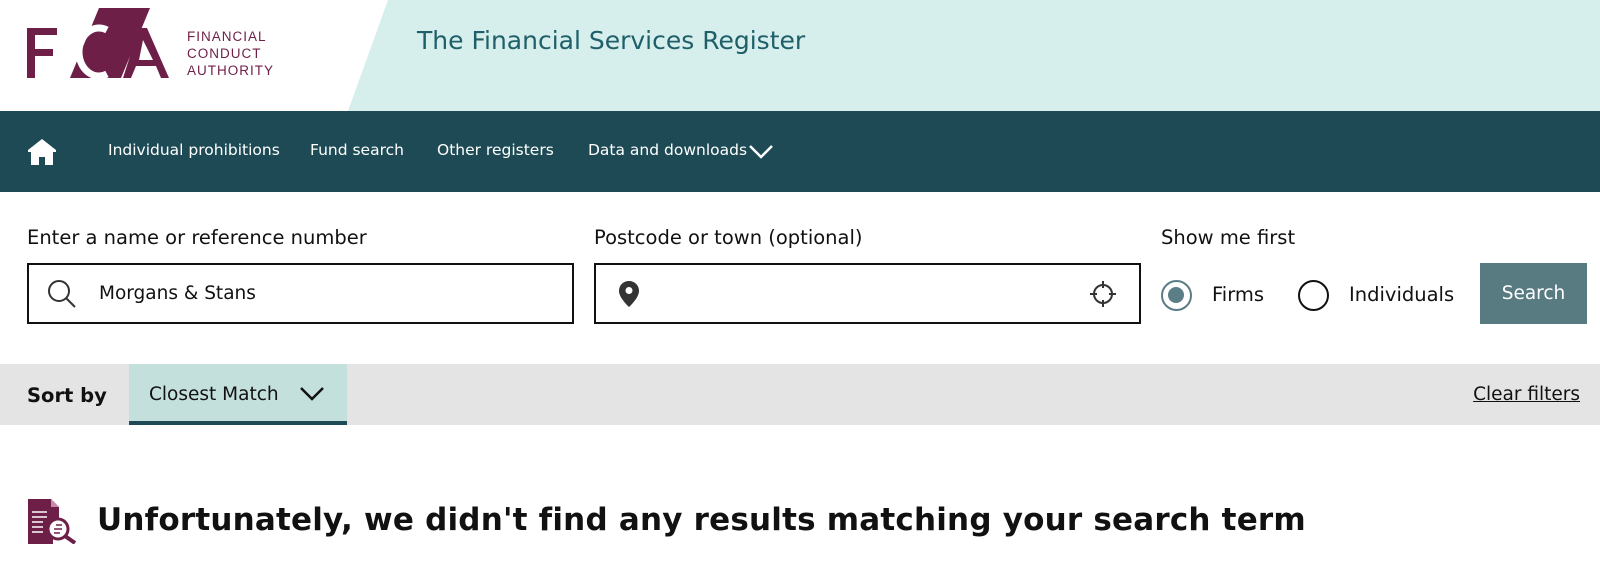  Describe the element at coordinates (728, 237) in the screenshot. I see `postcode-field-label: Postcode or town (optional)` at that location.